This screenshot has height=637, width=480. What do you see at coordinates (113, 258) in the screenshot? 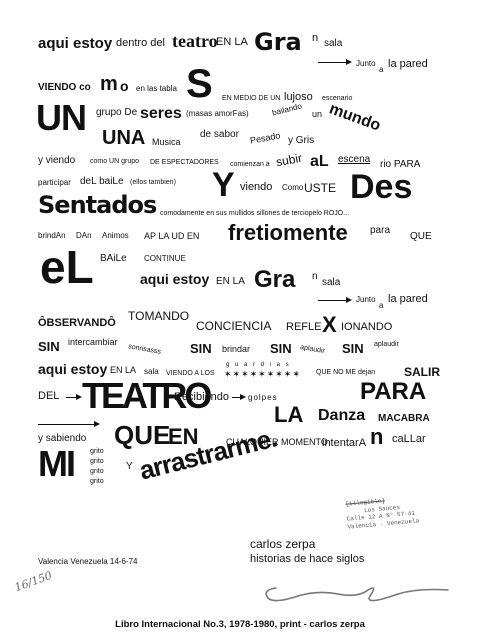
I see `poem-word: BAiLe` at bounding box center [113, 258].